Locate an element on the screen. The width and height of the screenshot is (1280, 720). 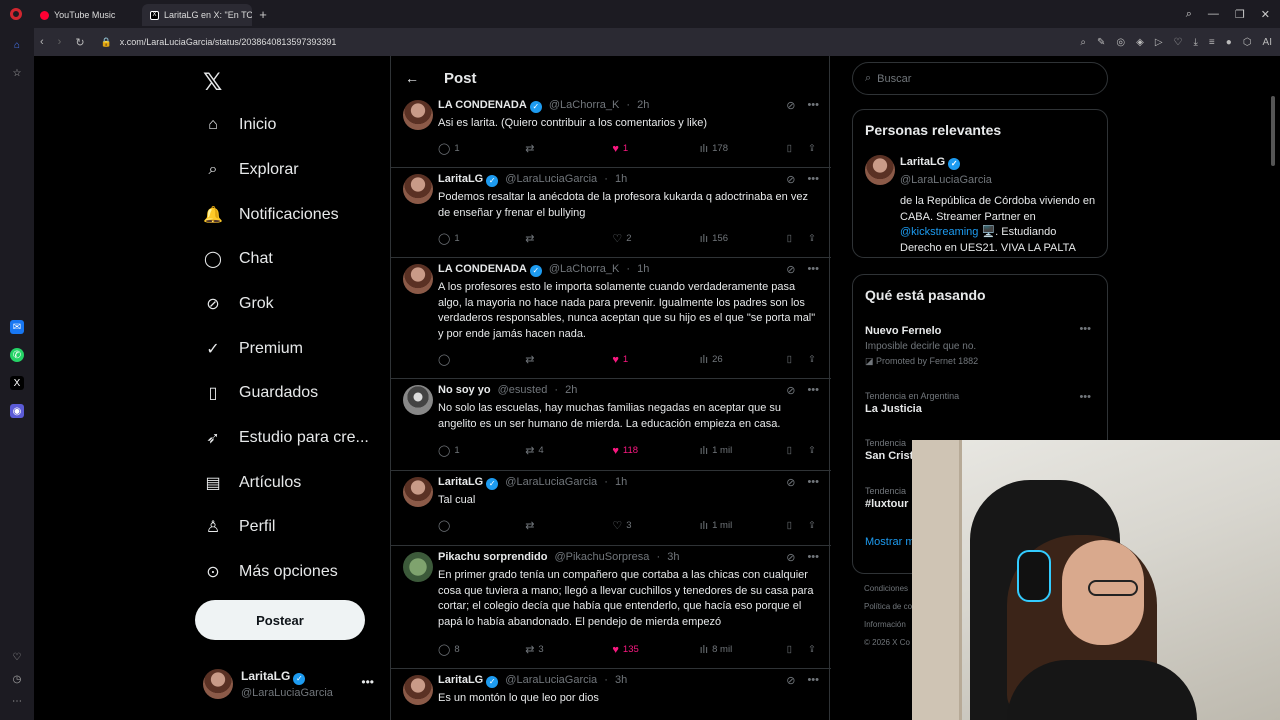
reply-button: ◯ is located at coordinates (458, 525).